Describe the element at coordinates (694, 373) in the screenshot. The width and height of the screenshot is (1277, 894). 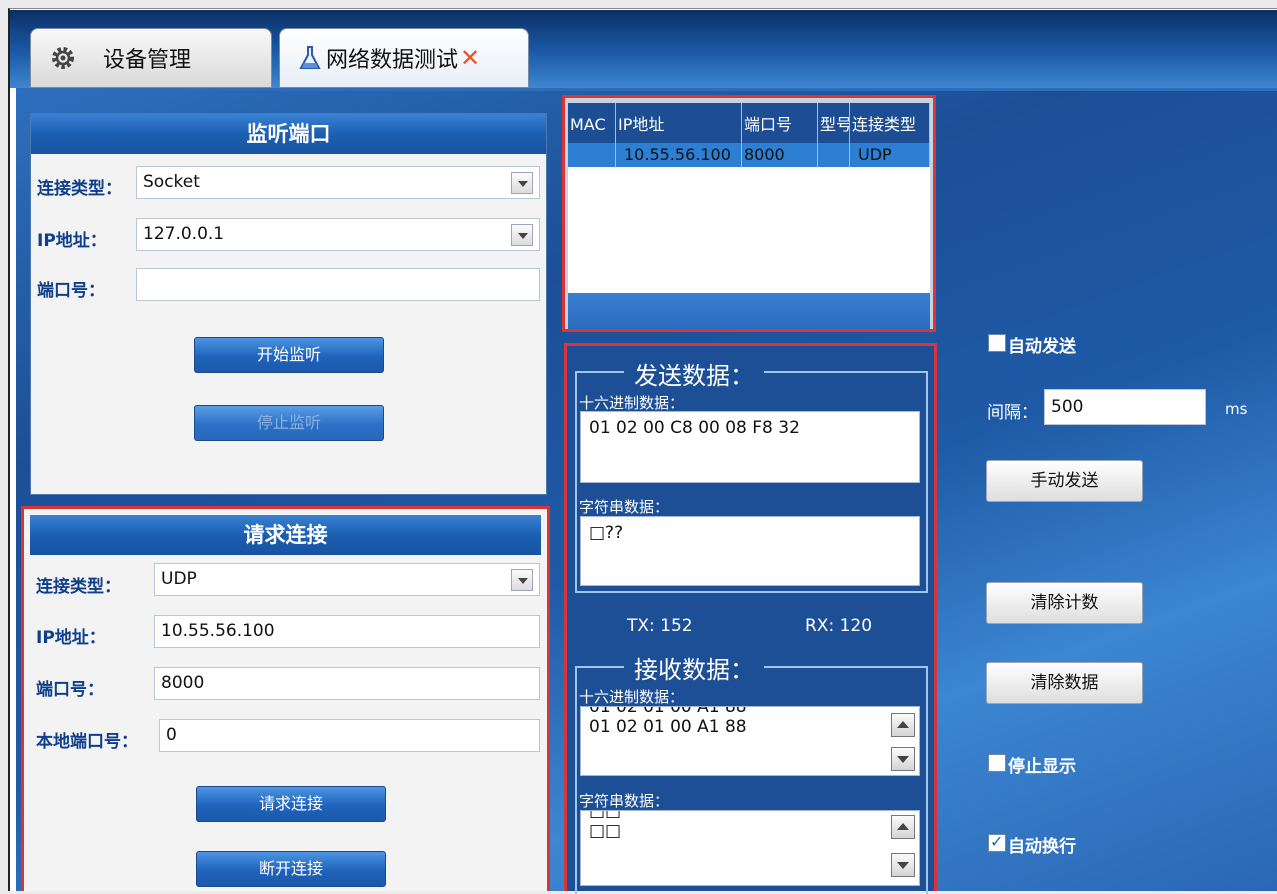
I see `send-title: 发送数据：` at that location.